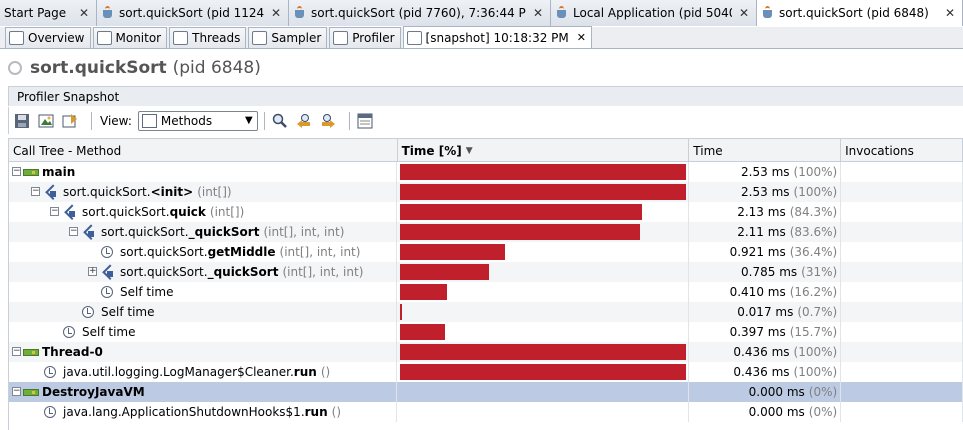  I want to click on toolbar-separator, so click(349, 120).